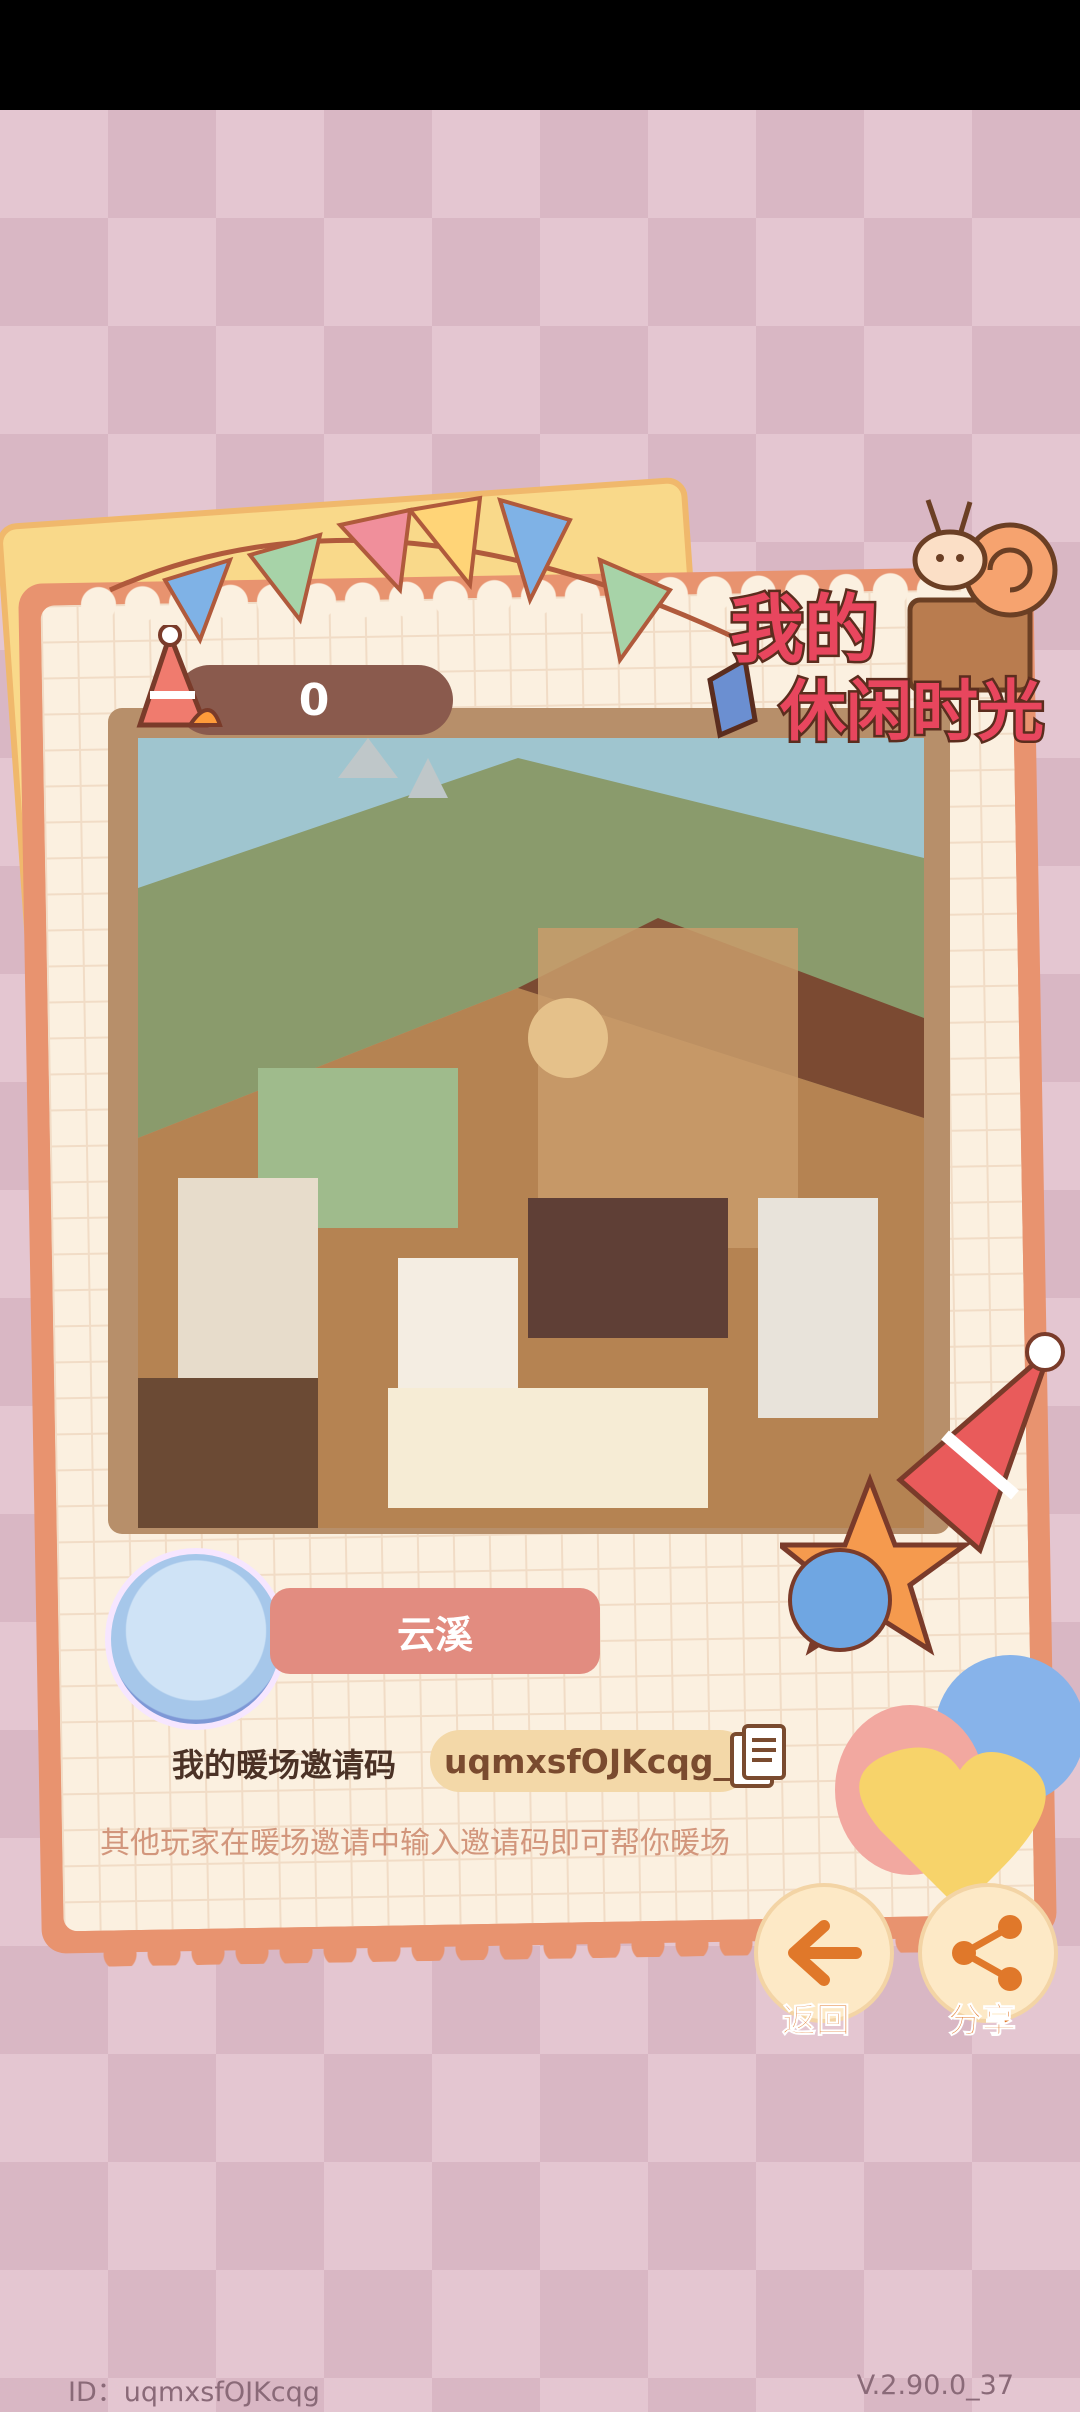 This screenshot has height=2412, width=1080. Describe the element at coordinates (196, 1639) in the screenshot. I see `player-avatar` at that location.